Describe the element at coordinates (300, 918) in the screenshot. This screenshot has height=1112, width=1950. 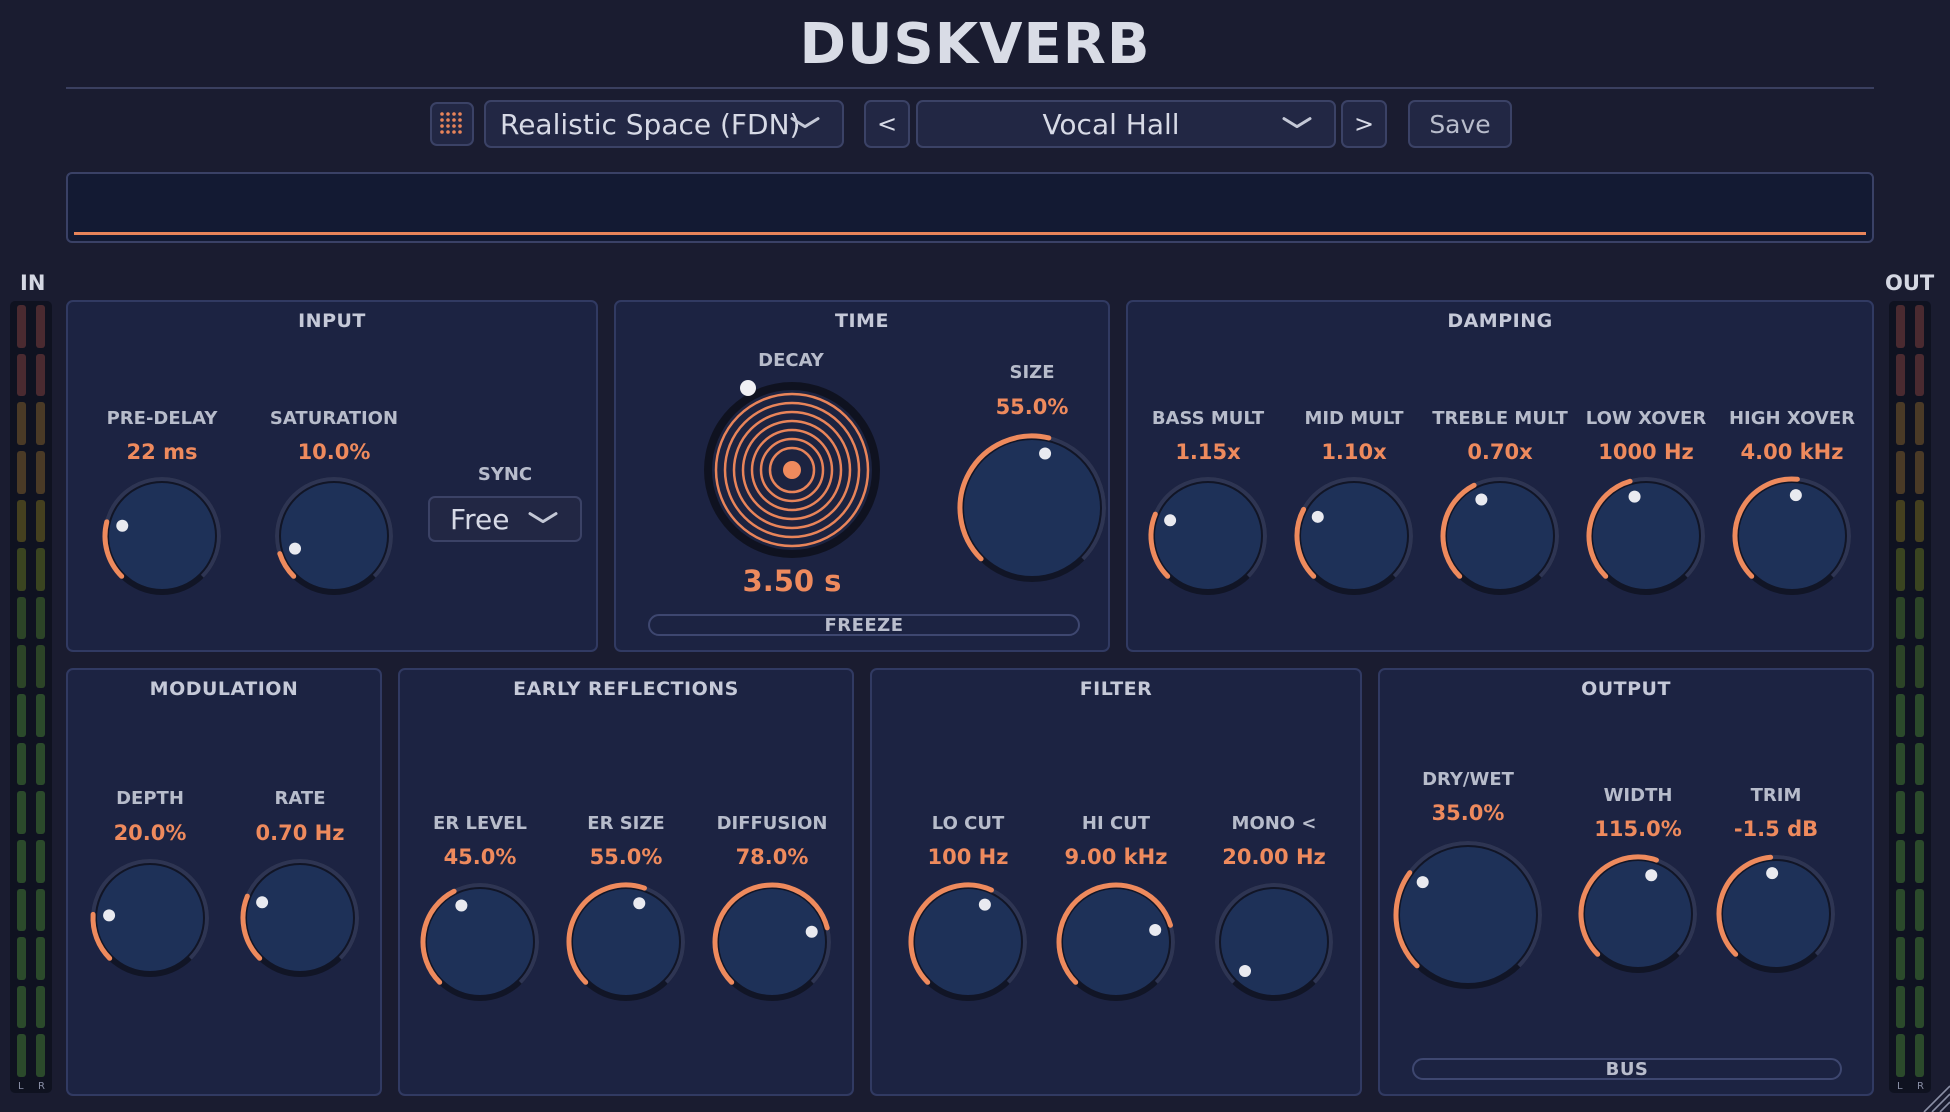
I see `rate-knob` at that location.